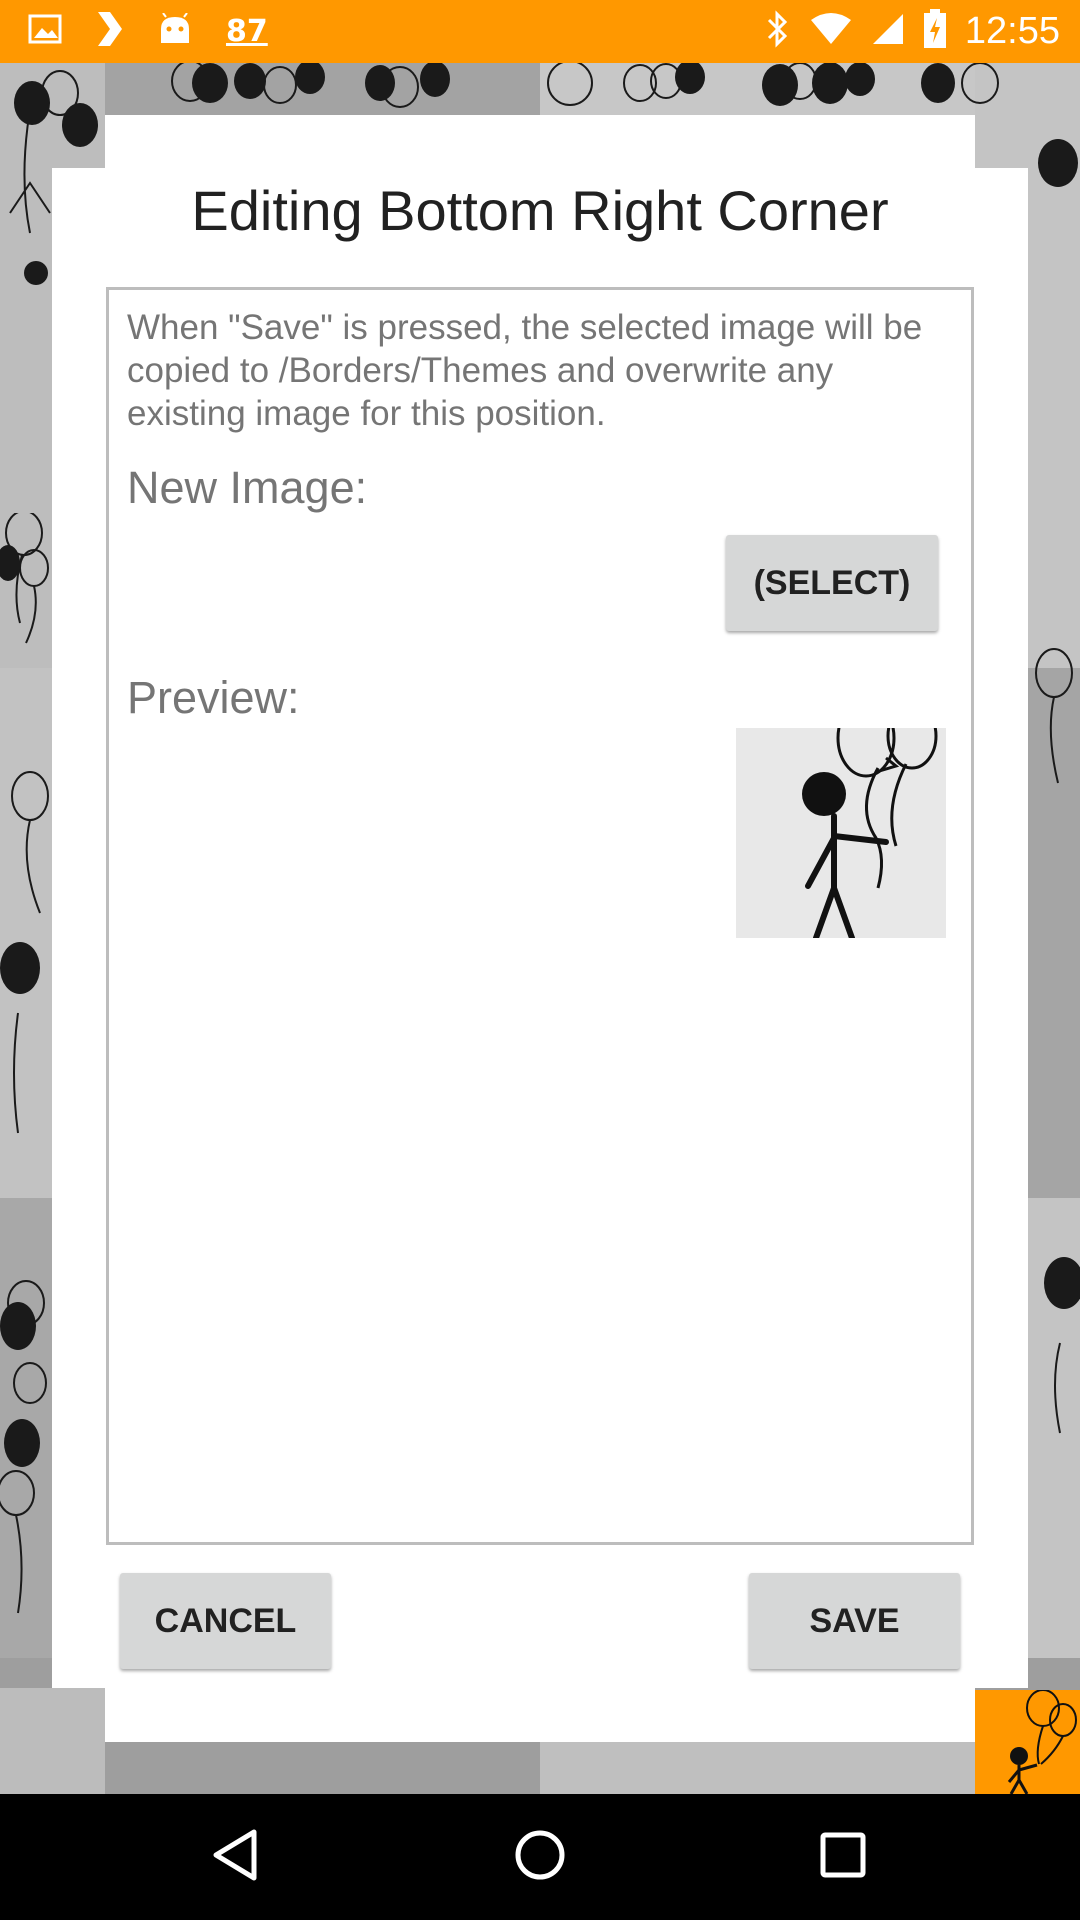  I want to click on home-icon, so click(540, 1857).